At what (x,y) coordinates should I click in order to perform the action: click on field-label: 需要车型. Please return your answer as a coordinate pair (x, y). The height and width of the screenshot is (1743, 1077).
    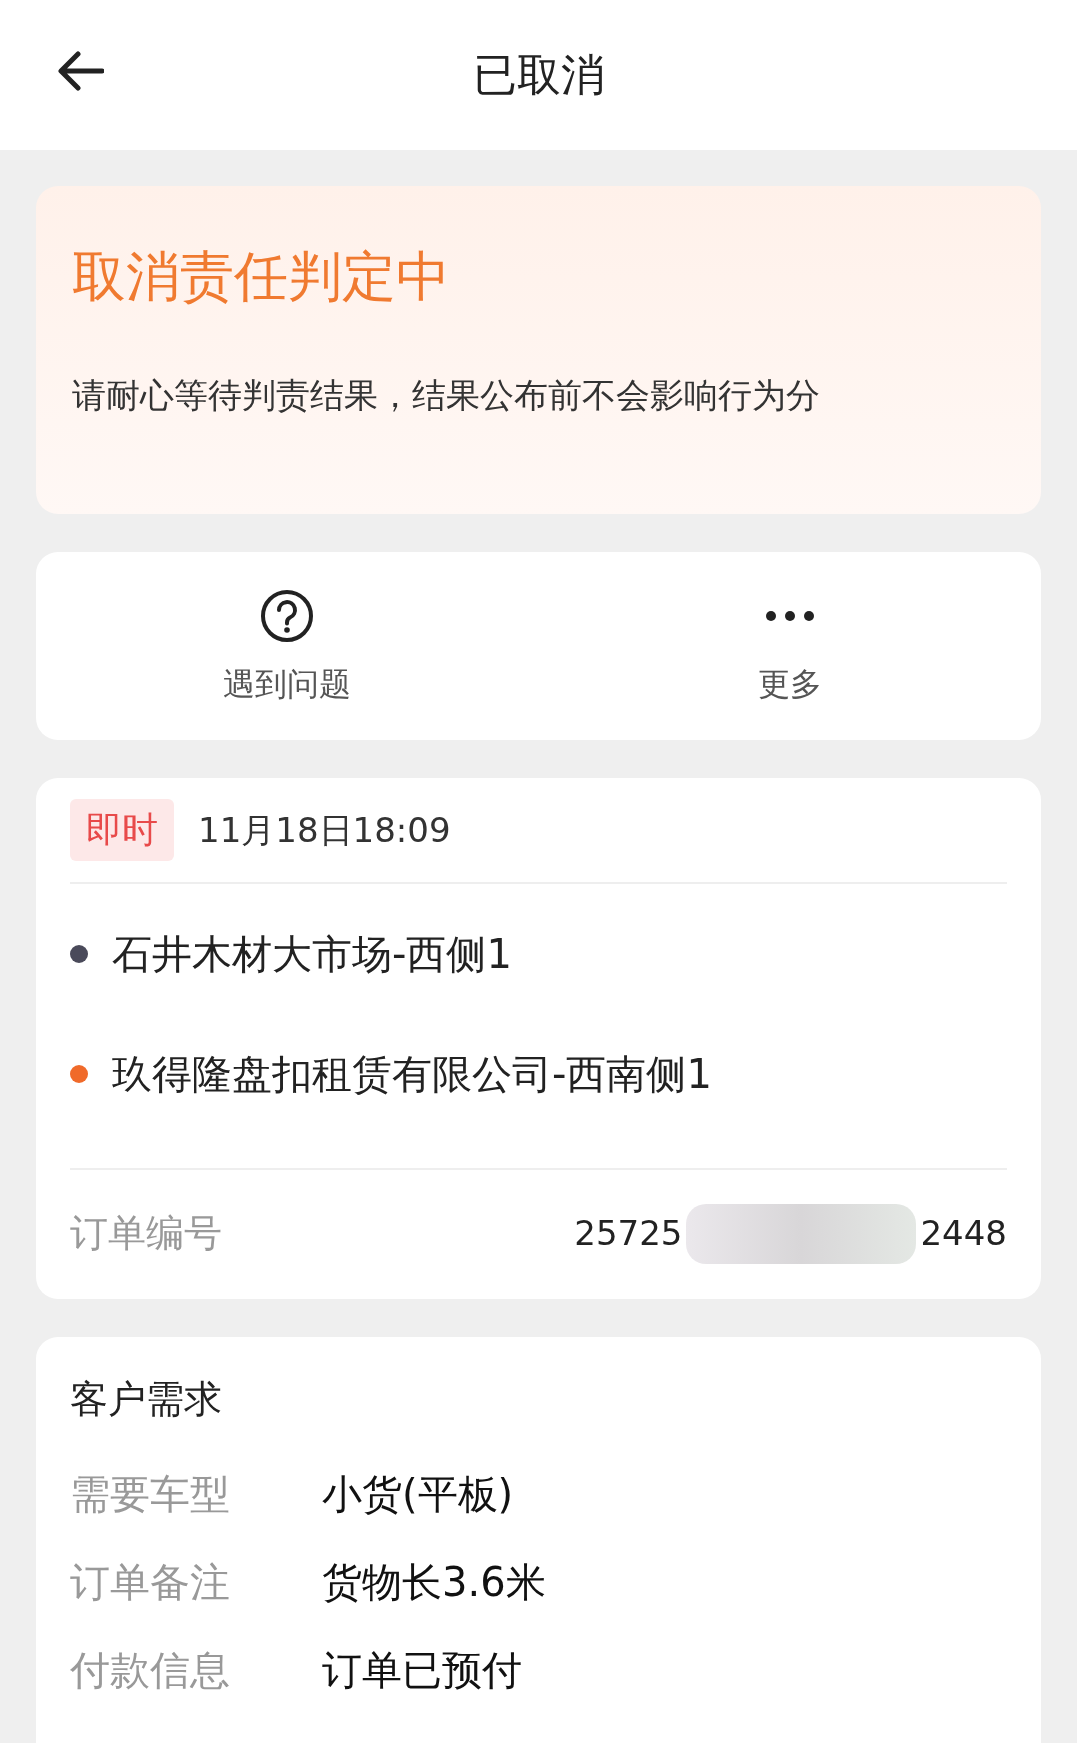
    Looking at the image, I should click on (150, 1494).